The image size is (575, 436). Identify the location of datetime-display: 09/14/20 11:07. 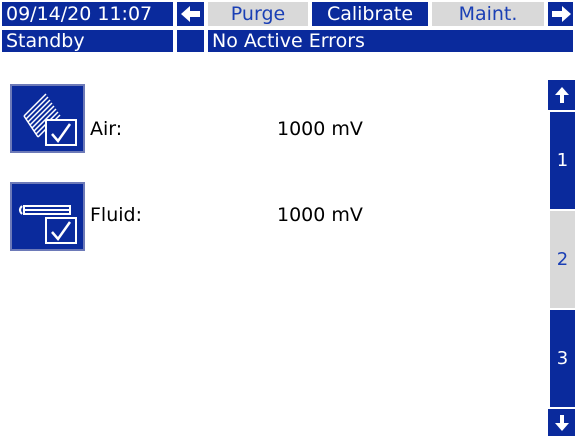
(87, 14).